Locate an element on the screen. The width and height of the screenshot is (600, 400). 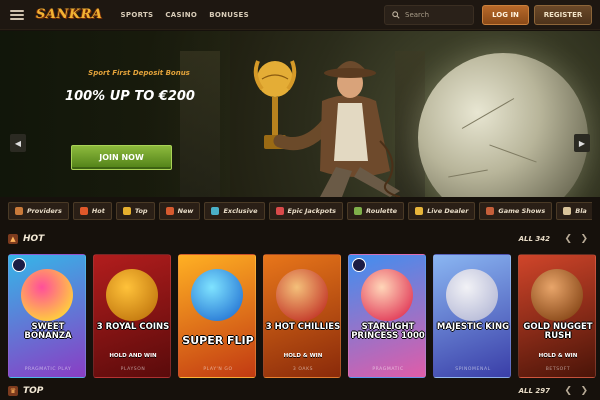
section-title: TOP is located at coordinates (33, 391).